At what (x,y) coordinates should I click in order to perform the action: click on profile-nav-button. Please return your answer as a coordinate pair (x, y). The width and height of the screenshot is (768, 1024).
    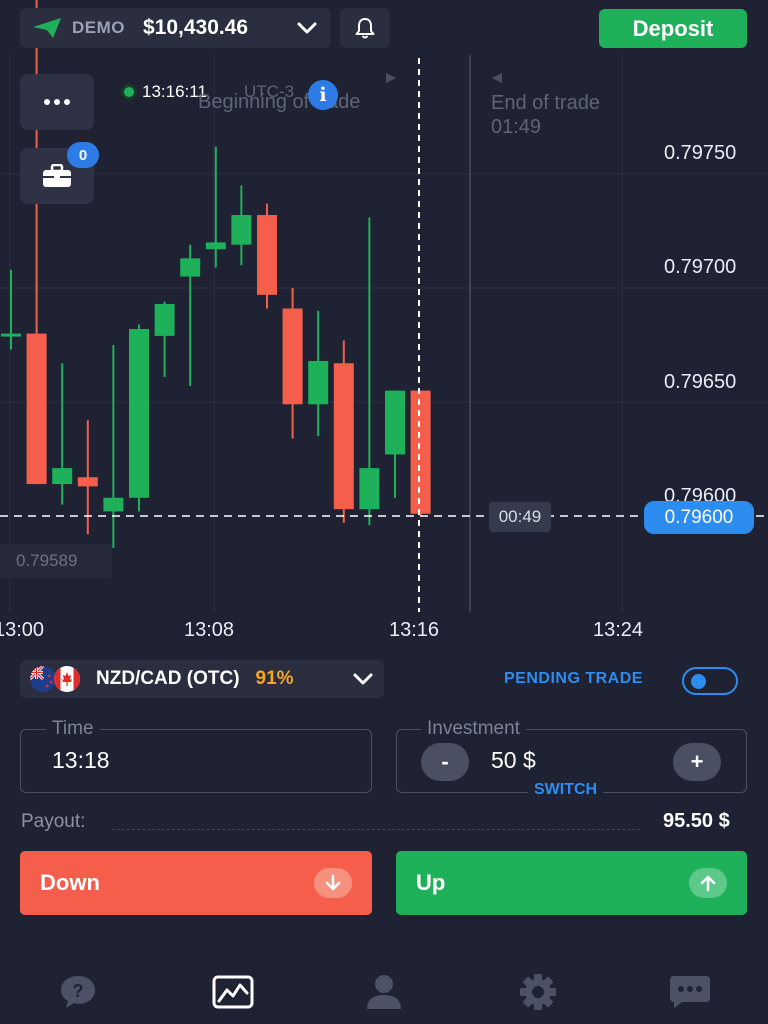
    Looking at the image, I should click on (384, 992).